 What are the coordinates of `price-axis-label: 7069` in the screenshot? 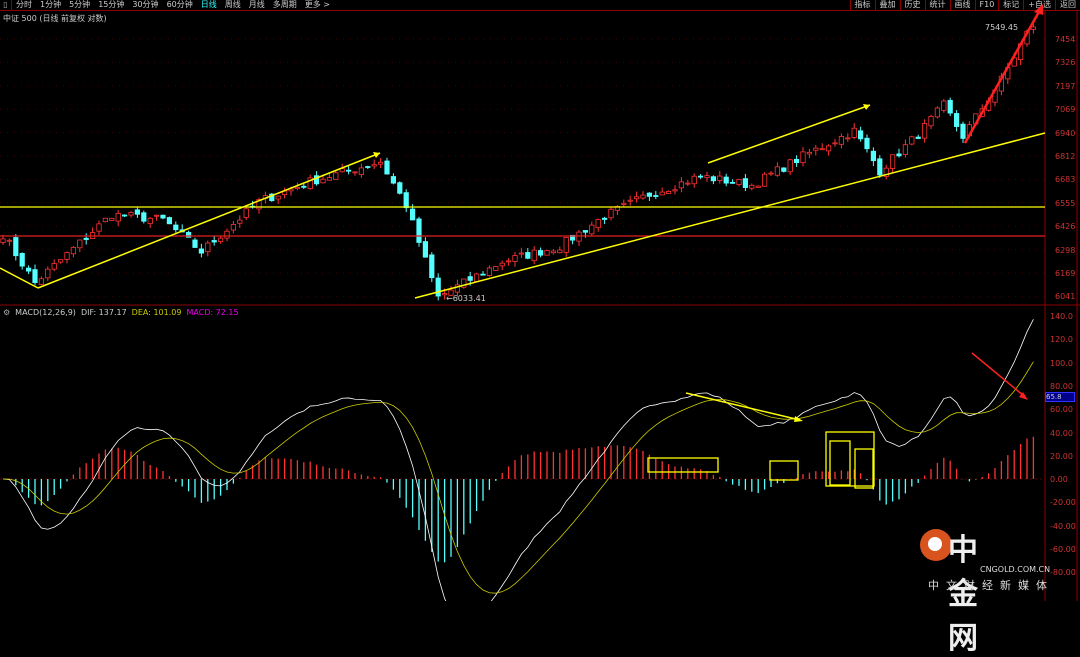 It's located at (1065, 110).